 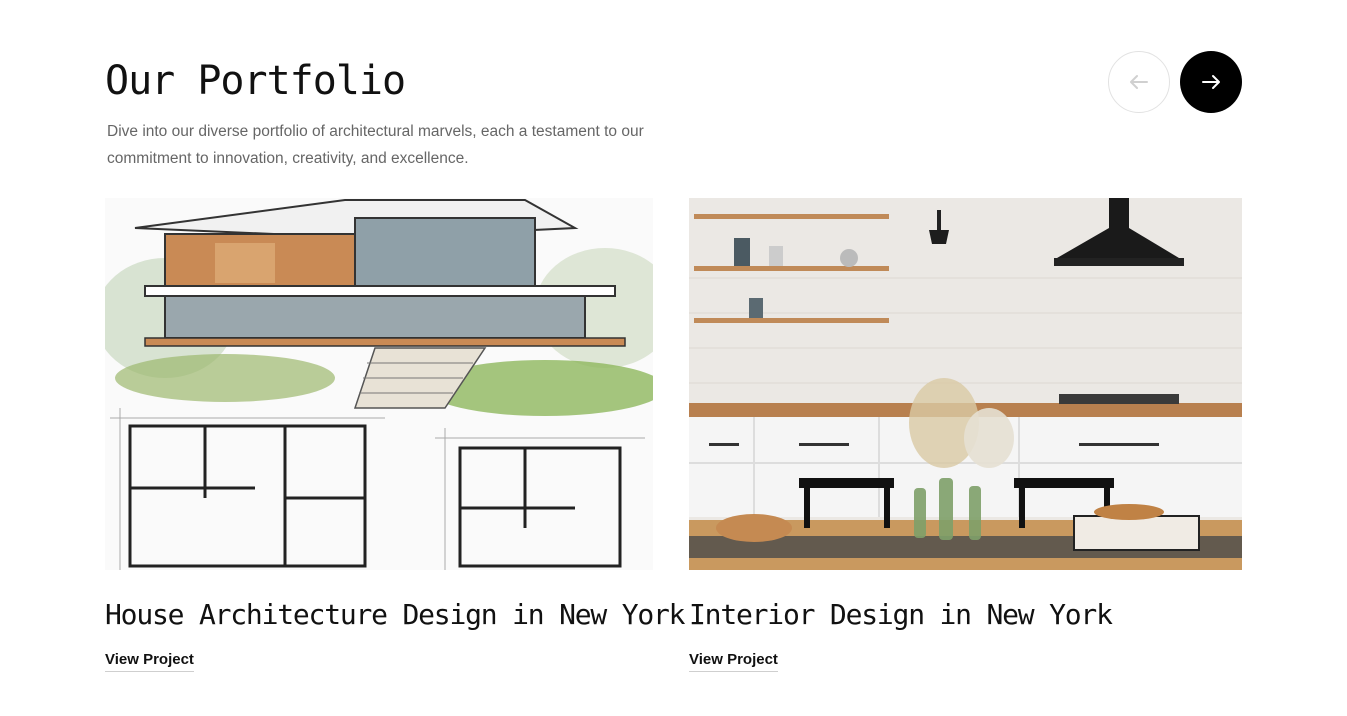 I want to click on project-title: House Architecture Design in New York, so click(x=395, y=614).